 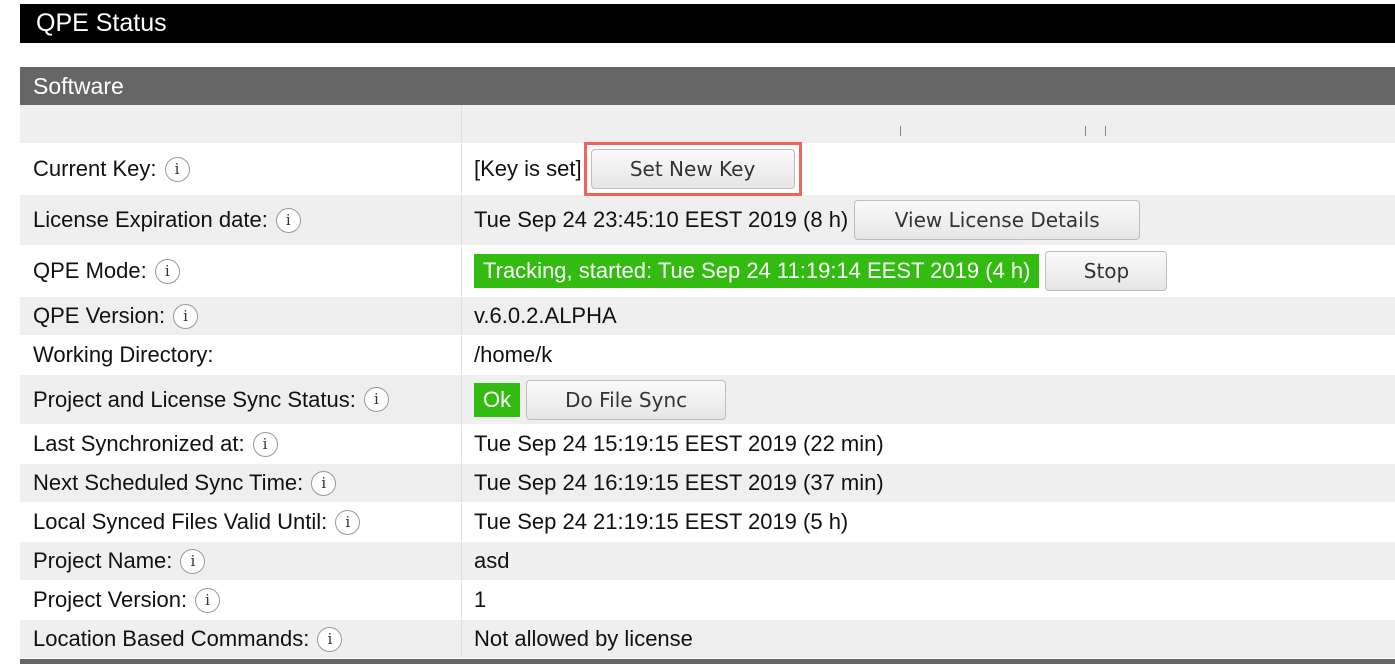 What do you see at coordinates (171, 638) in the screenshot?
I see `location-based-commands-label: Location Based Commands:` at bounding box center [171, 638].